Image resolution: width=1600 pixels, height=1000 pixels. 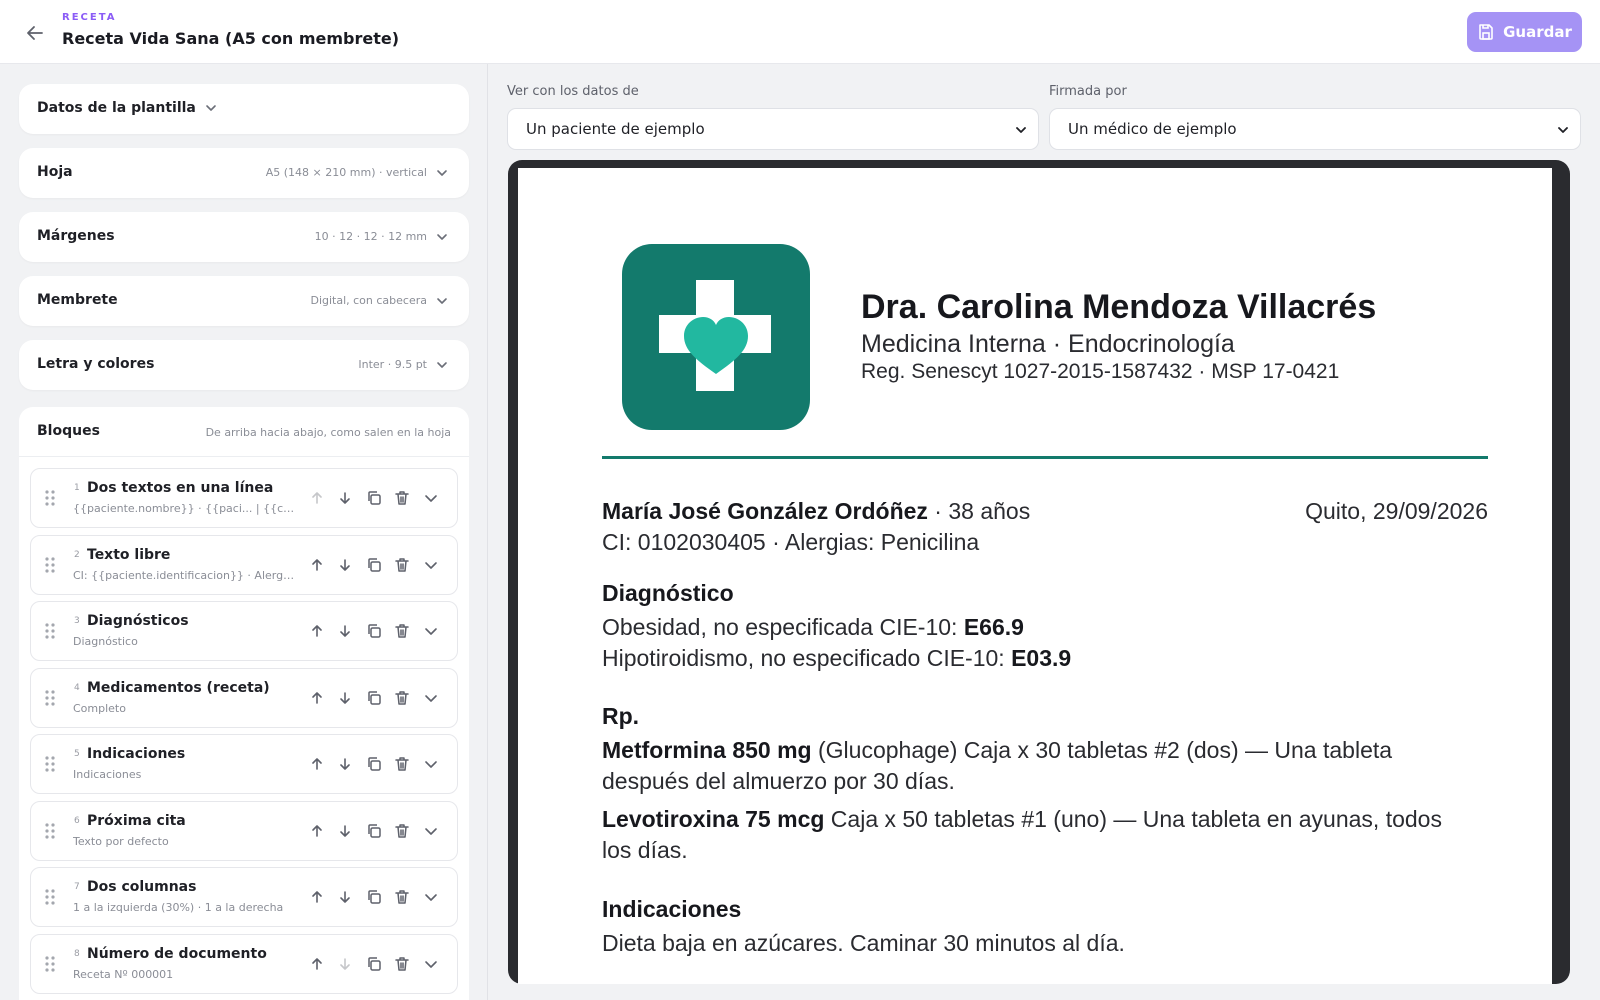 I want to click on doctor-select: Un médico de ejemplo, so click(x=1315, y=129).